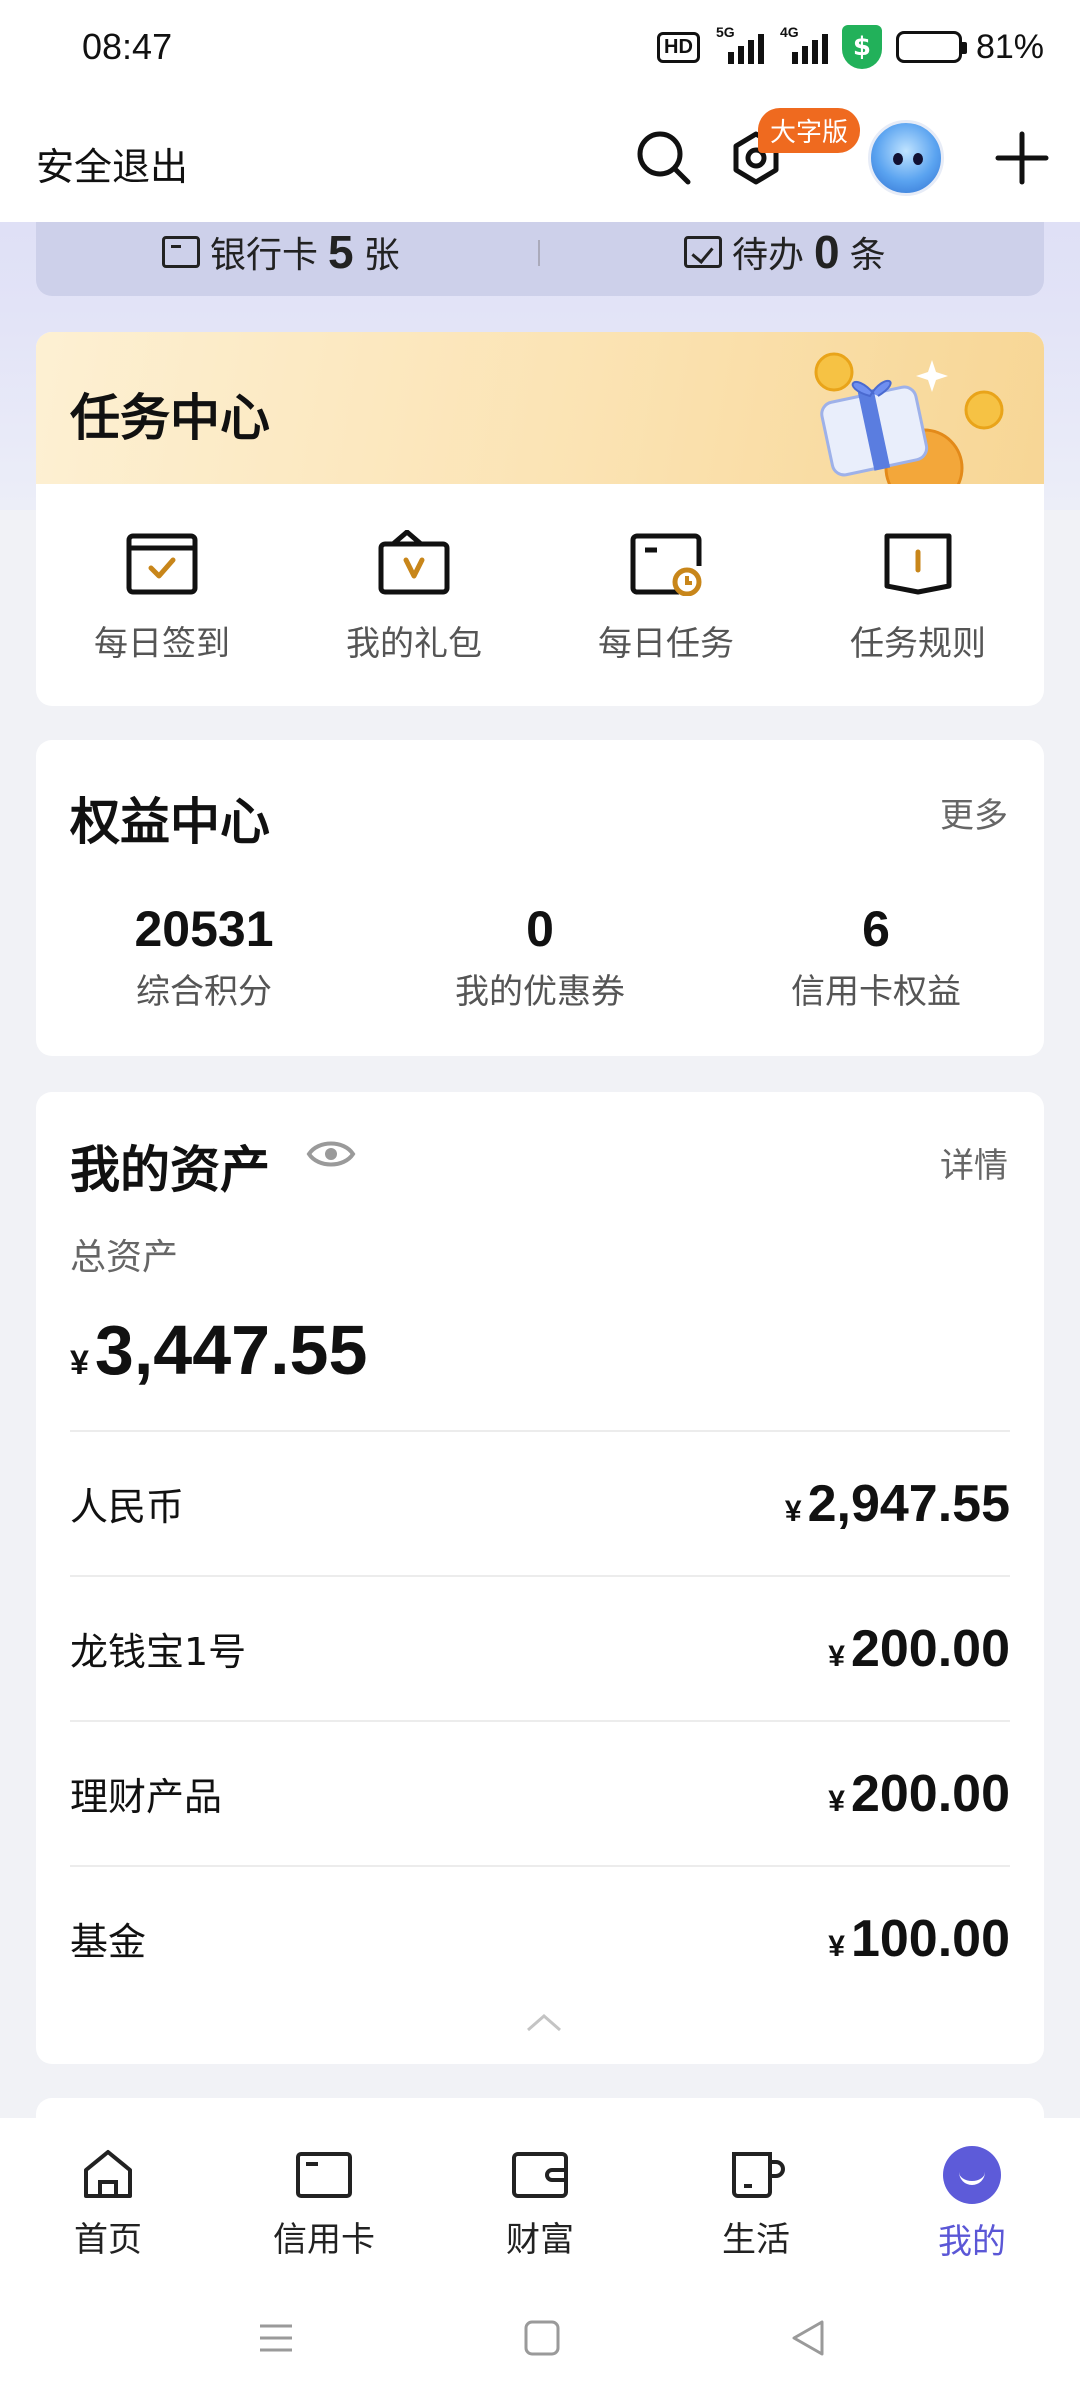 The image size is (1080, 2408). What do you see at coordinates (544, 2022) in the screenshot?
I see `chevron-up-icon` at bounding box center [544, 2022].